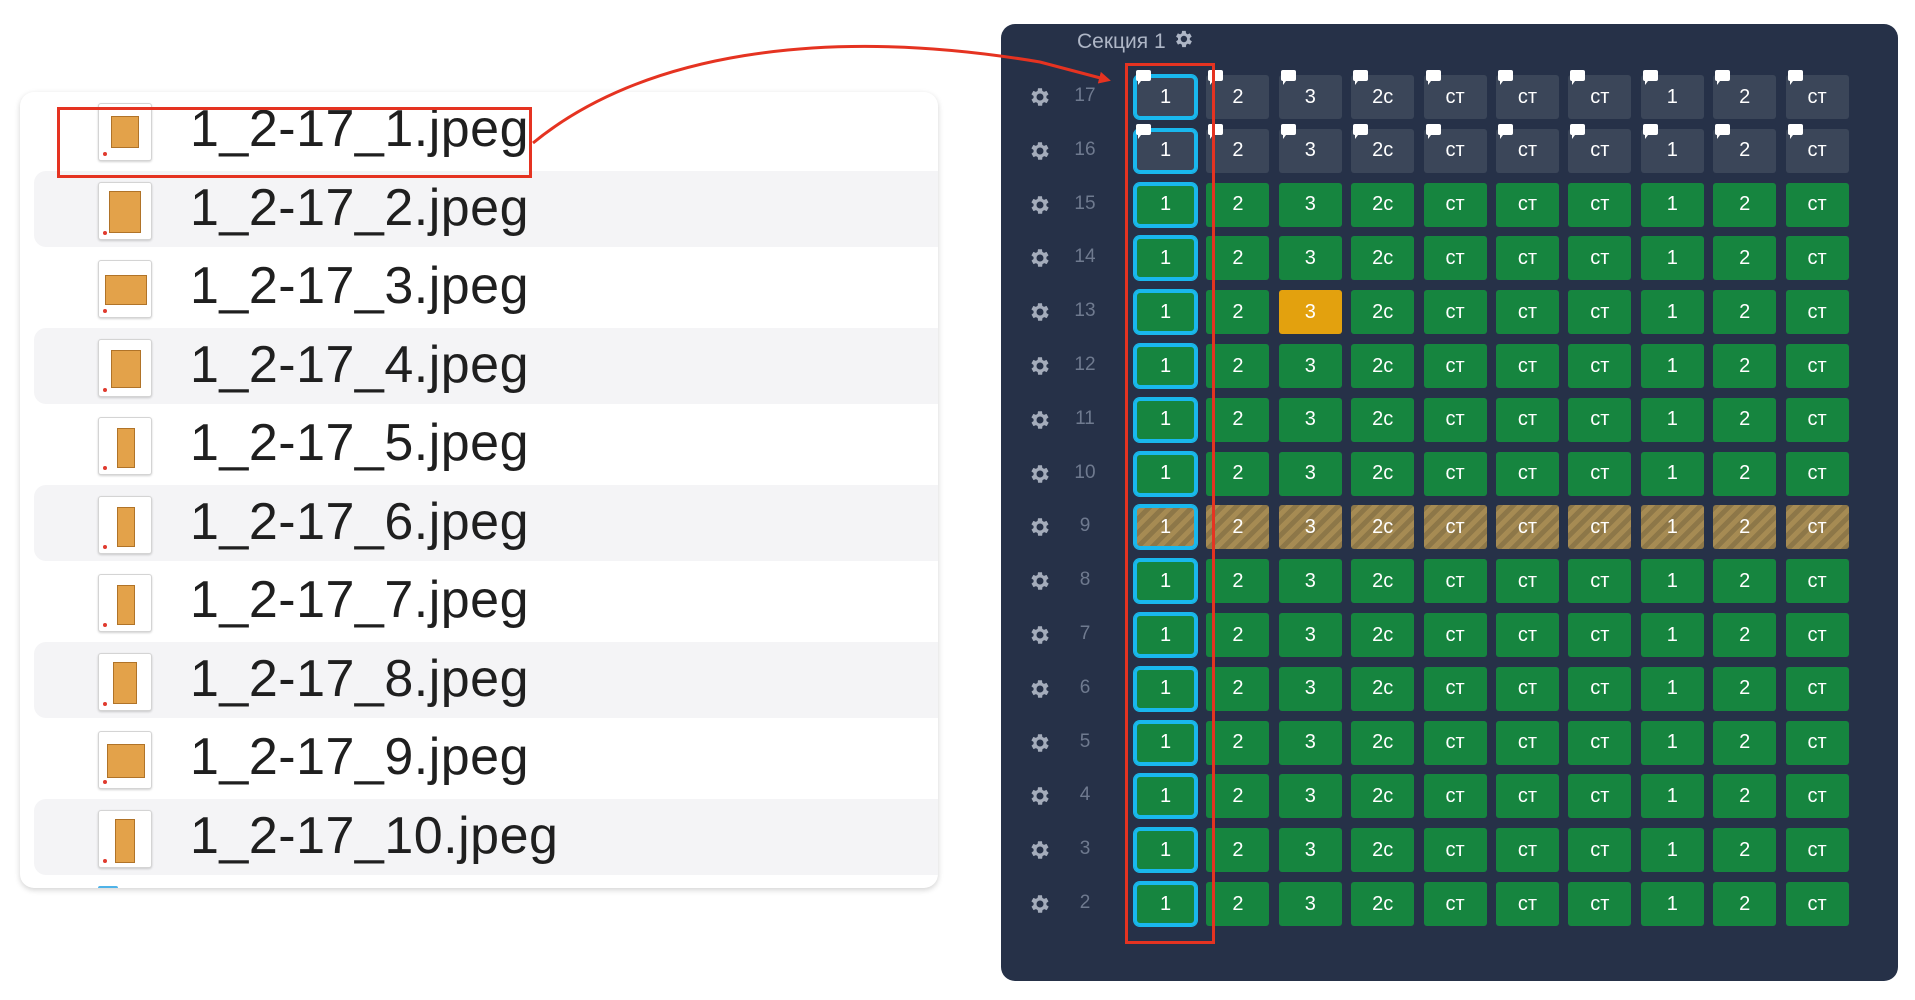 This screenshot has width=1915, height=1000. Describe the element at coordinates (486, 287) in the screenshot. I see `file-list-item: 1_2-17_3.jpeg` at that location.